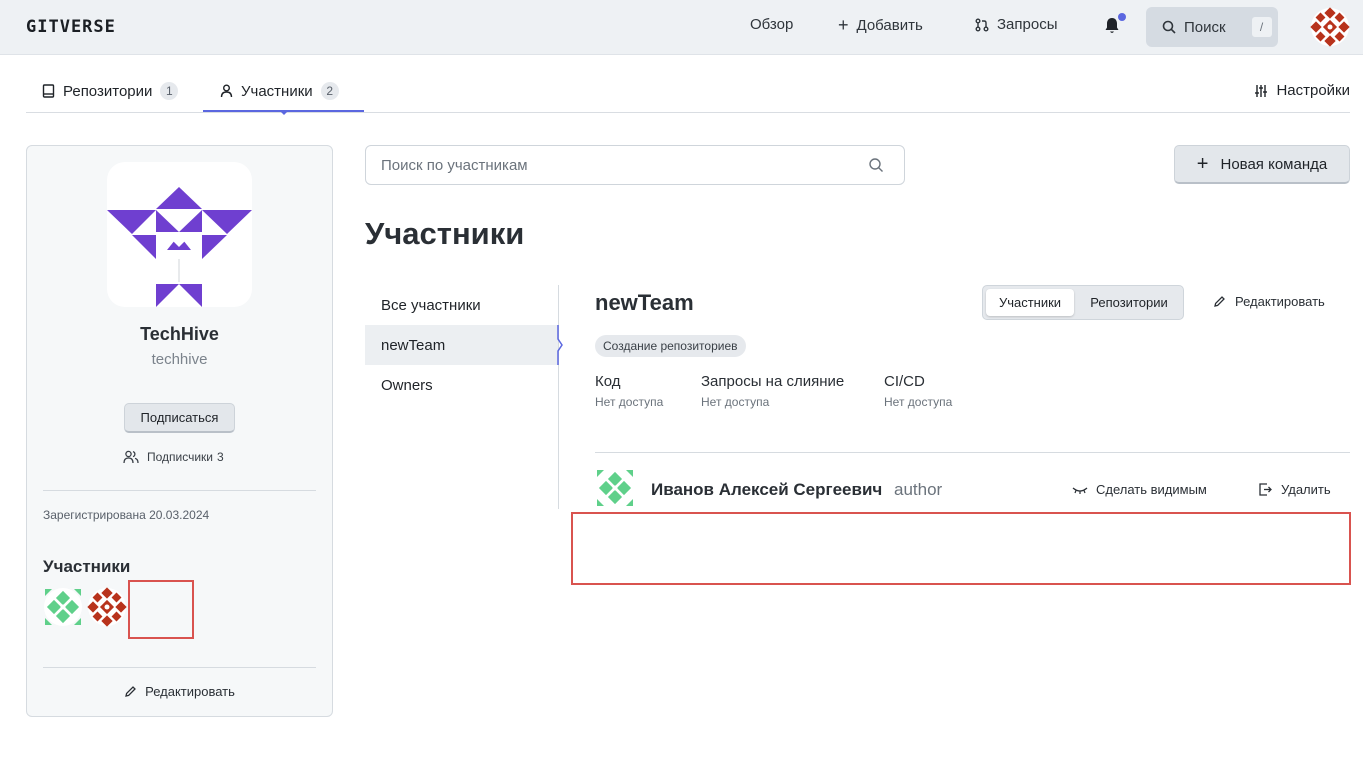 The width and height of the screenshot is (1363, 758). Describe the element at coordinates (1030, 302) in the screenshot. I see `segment-members: Участники` at that location.